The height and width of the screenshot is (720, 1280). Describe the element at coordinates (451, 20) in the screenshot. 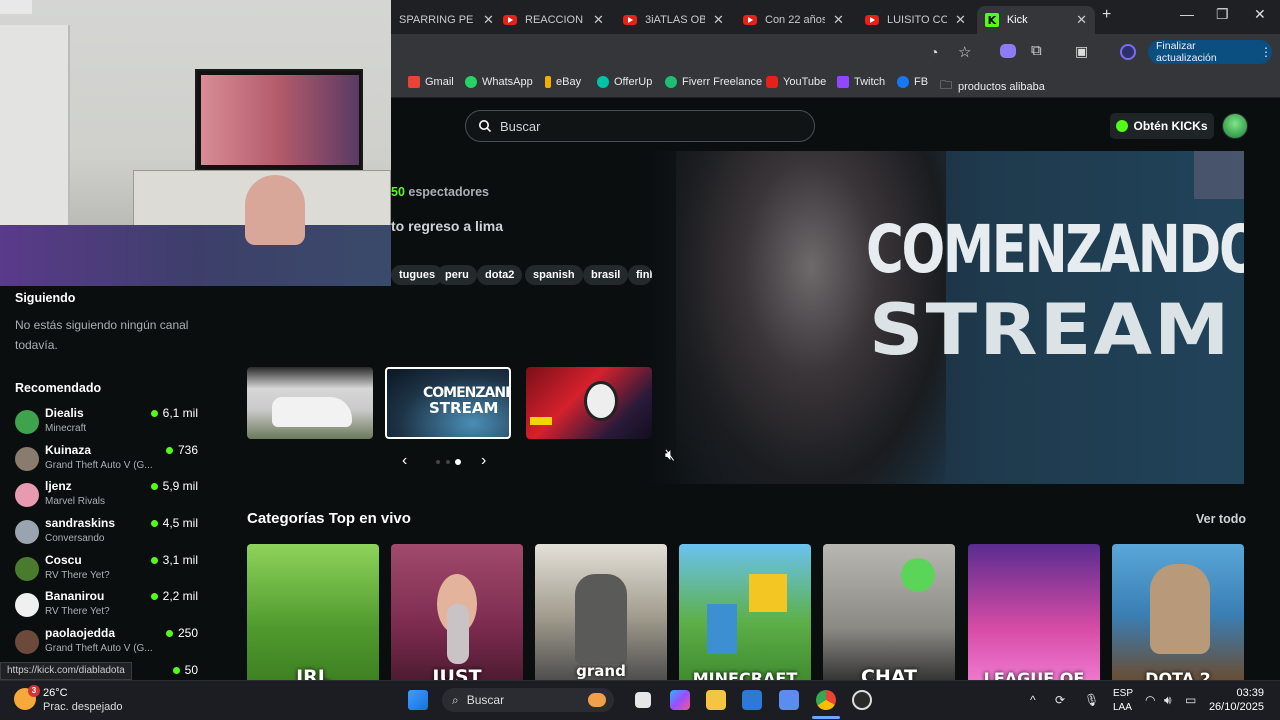

I see `browser-tab: SPARRING PE ✕` at that location.